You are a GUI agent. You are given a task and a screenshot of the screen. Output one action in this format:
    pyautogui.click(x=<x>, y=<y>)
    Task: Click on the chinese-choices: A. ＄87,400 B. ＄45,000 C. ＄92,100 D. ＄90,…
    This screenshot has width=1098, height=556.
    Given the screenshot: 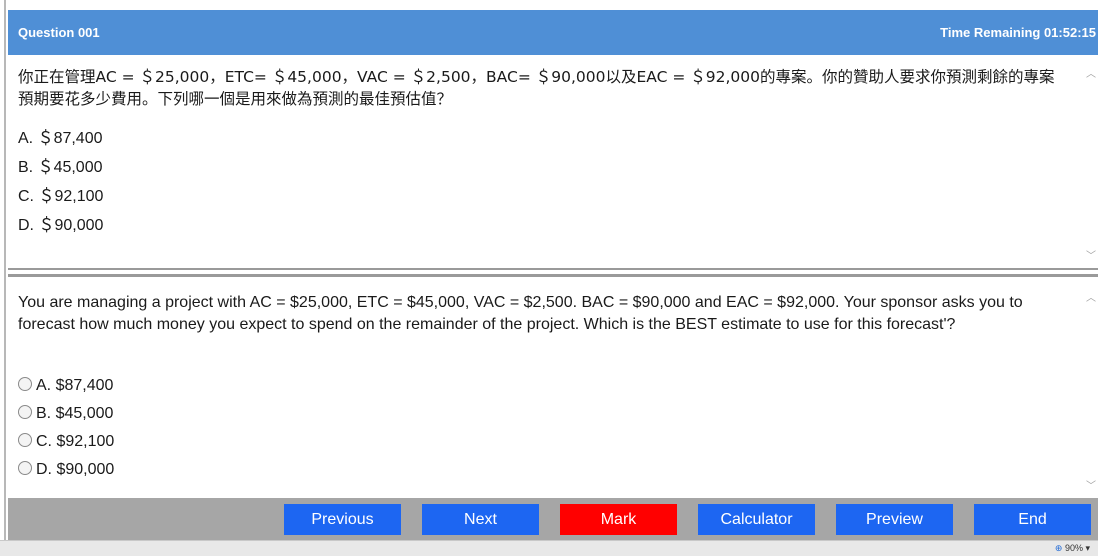 What is the action you would take?
    pyautogui.click(x=60, y=186)
    